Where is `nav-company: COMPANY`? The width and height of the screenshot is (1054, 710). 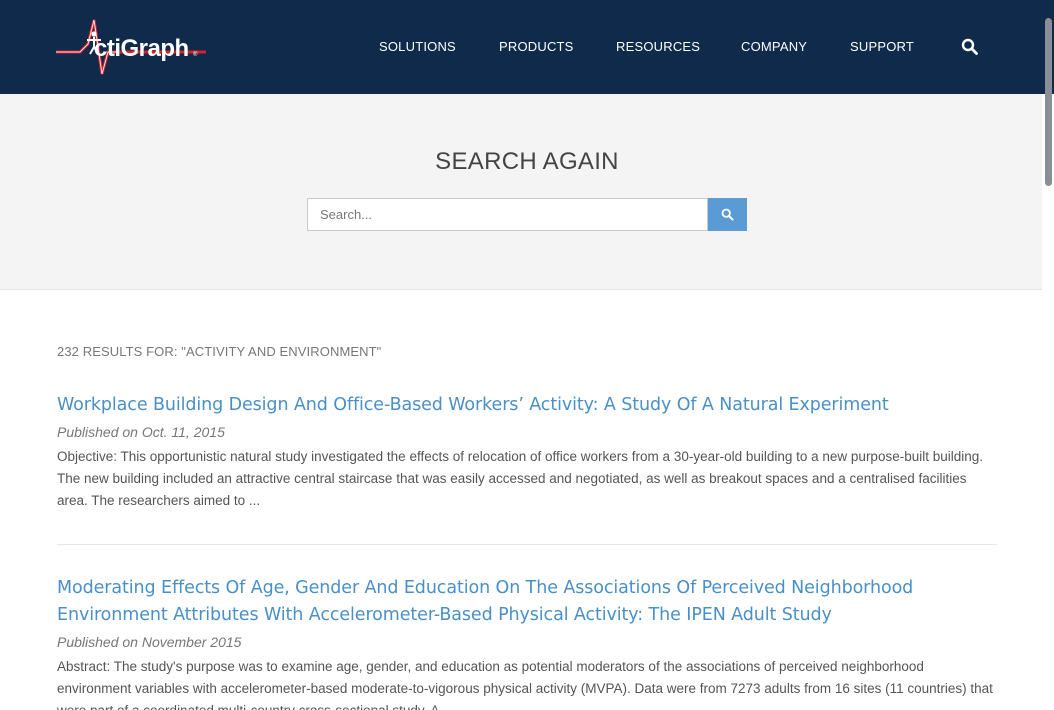 nav-company: COMPANY is located at coordinates (774, 46).